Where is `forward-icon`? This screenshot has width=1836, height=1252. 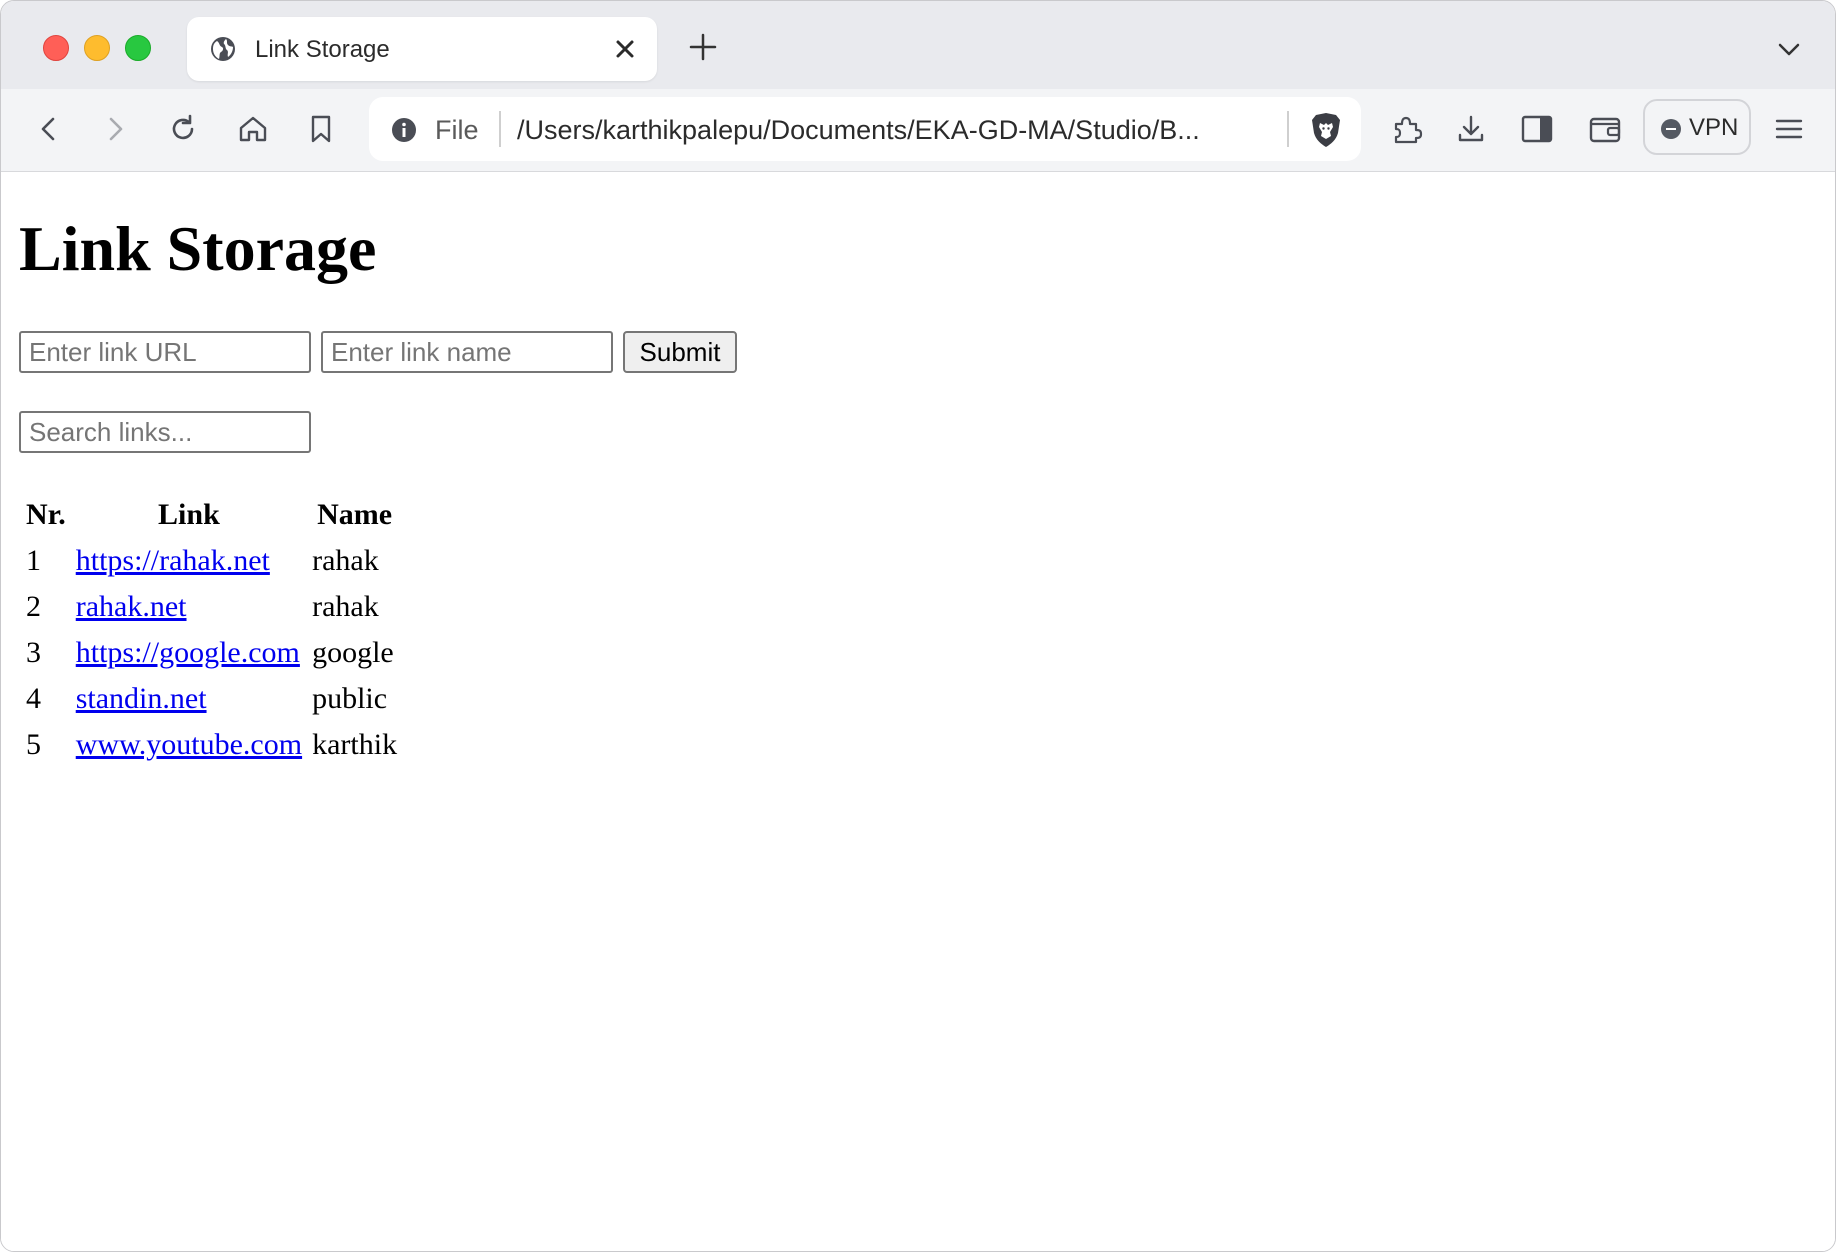 forward-icon is located at coordinates (115, 129).